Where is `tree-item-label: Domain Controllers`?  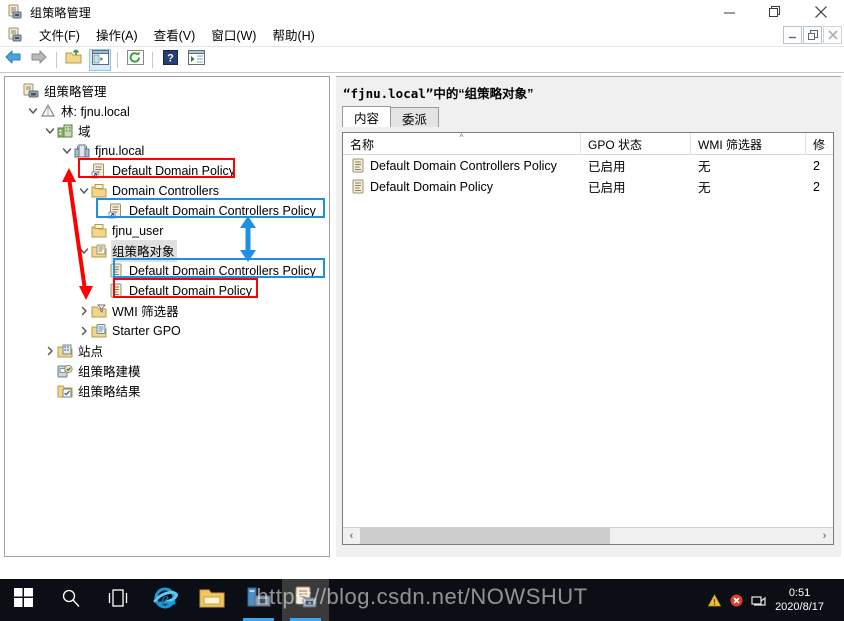
tree-item-label: Domain Controllers is located at coordinates (165, 190).